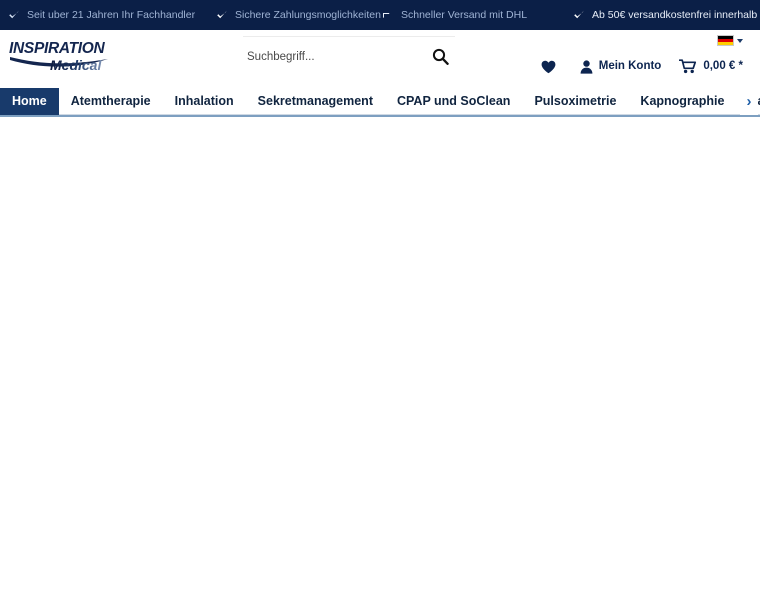  I want to click on top-info-label-1: Seit uber 21 Jahren Ihr Fachhandler, so click(111, 14).